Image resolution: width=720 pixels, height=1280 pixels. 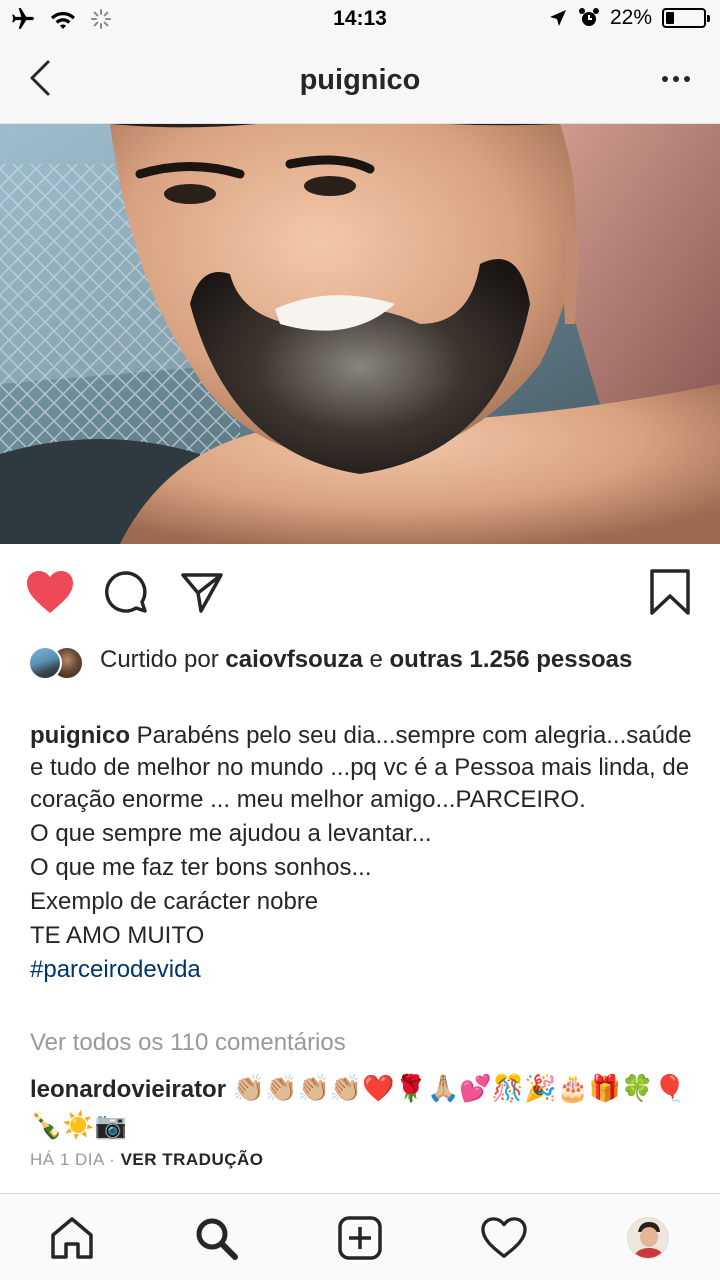 I want to click on likes-connector: e, so click(x=376, y=659).